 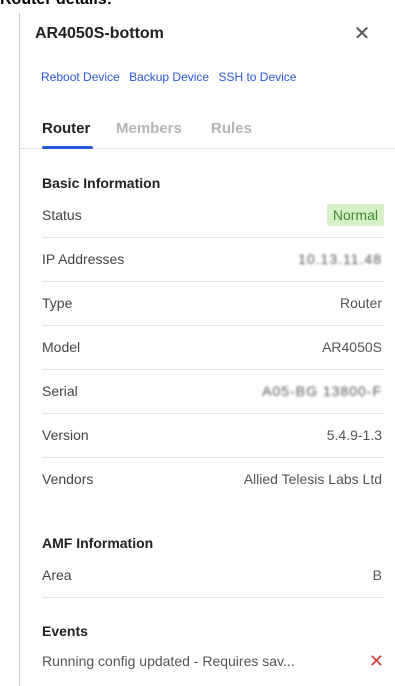 What do you see at coordinates (213, 575) in the screenshot?
I see `area-row: Area B` at bounding box center [213, 575].